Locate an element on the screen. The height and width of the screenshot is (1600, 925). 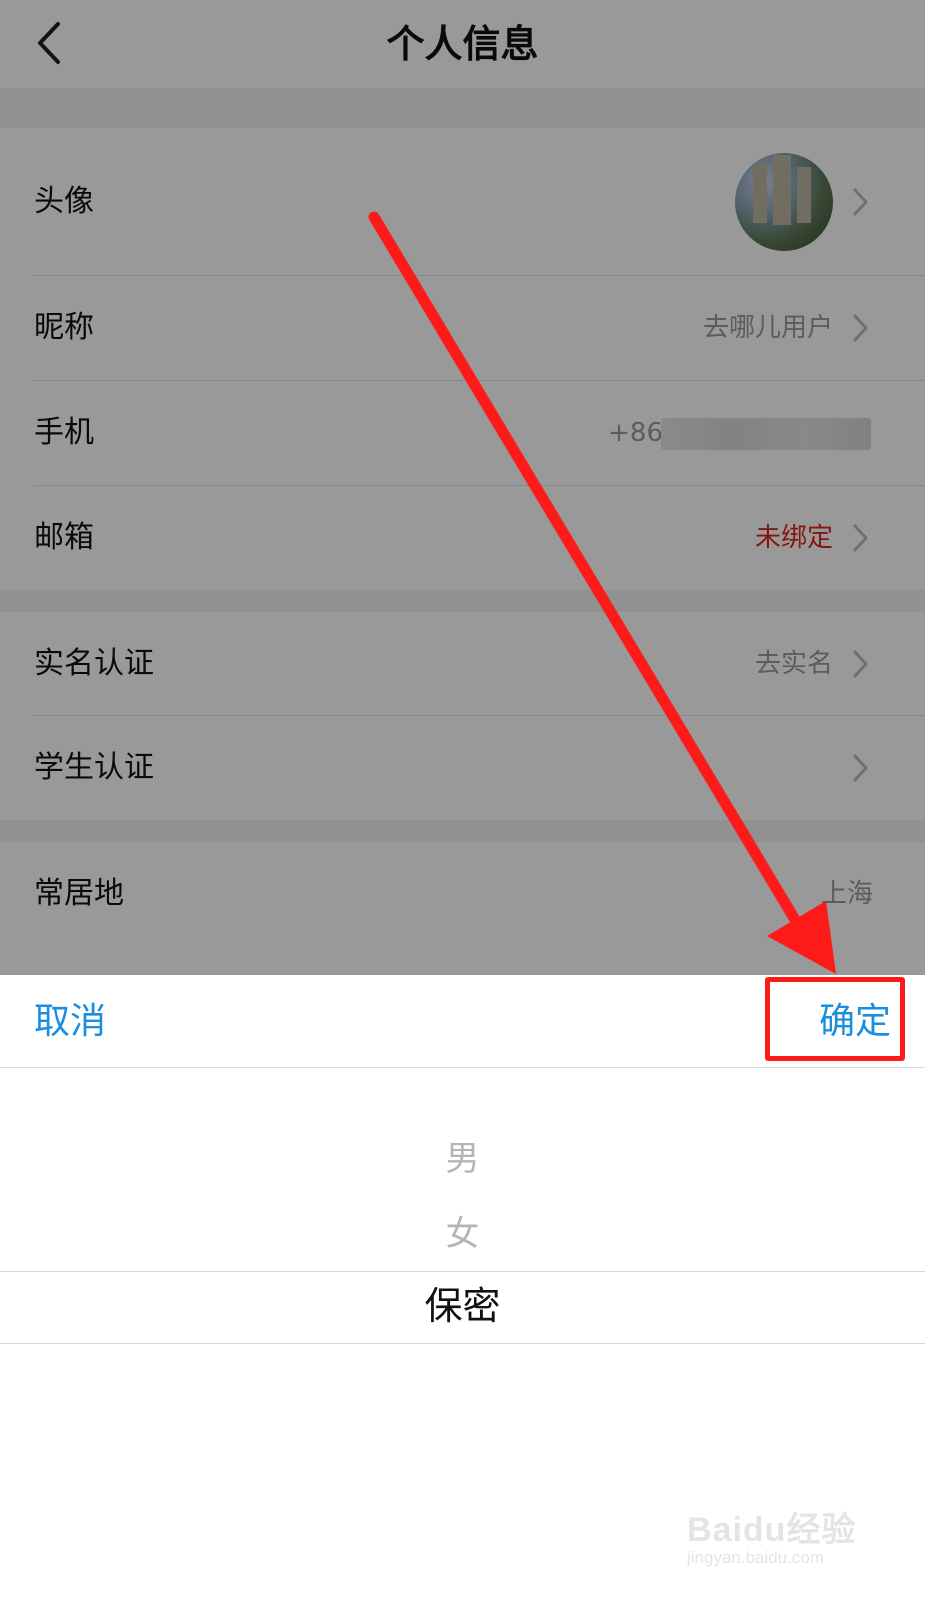
selection-line-bottom is located at coordinates (462, 1343).